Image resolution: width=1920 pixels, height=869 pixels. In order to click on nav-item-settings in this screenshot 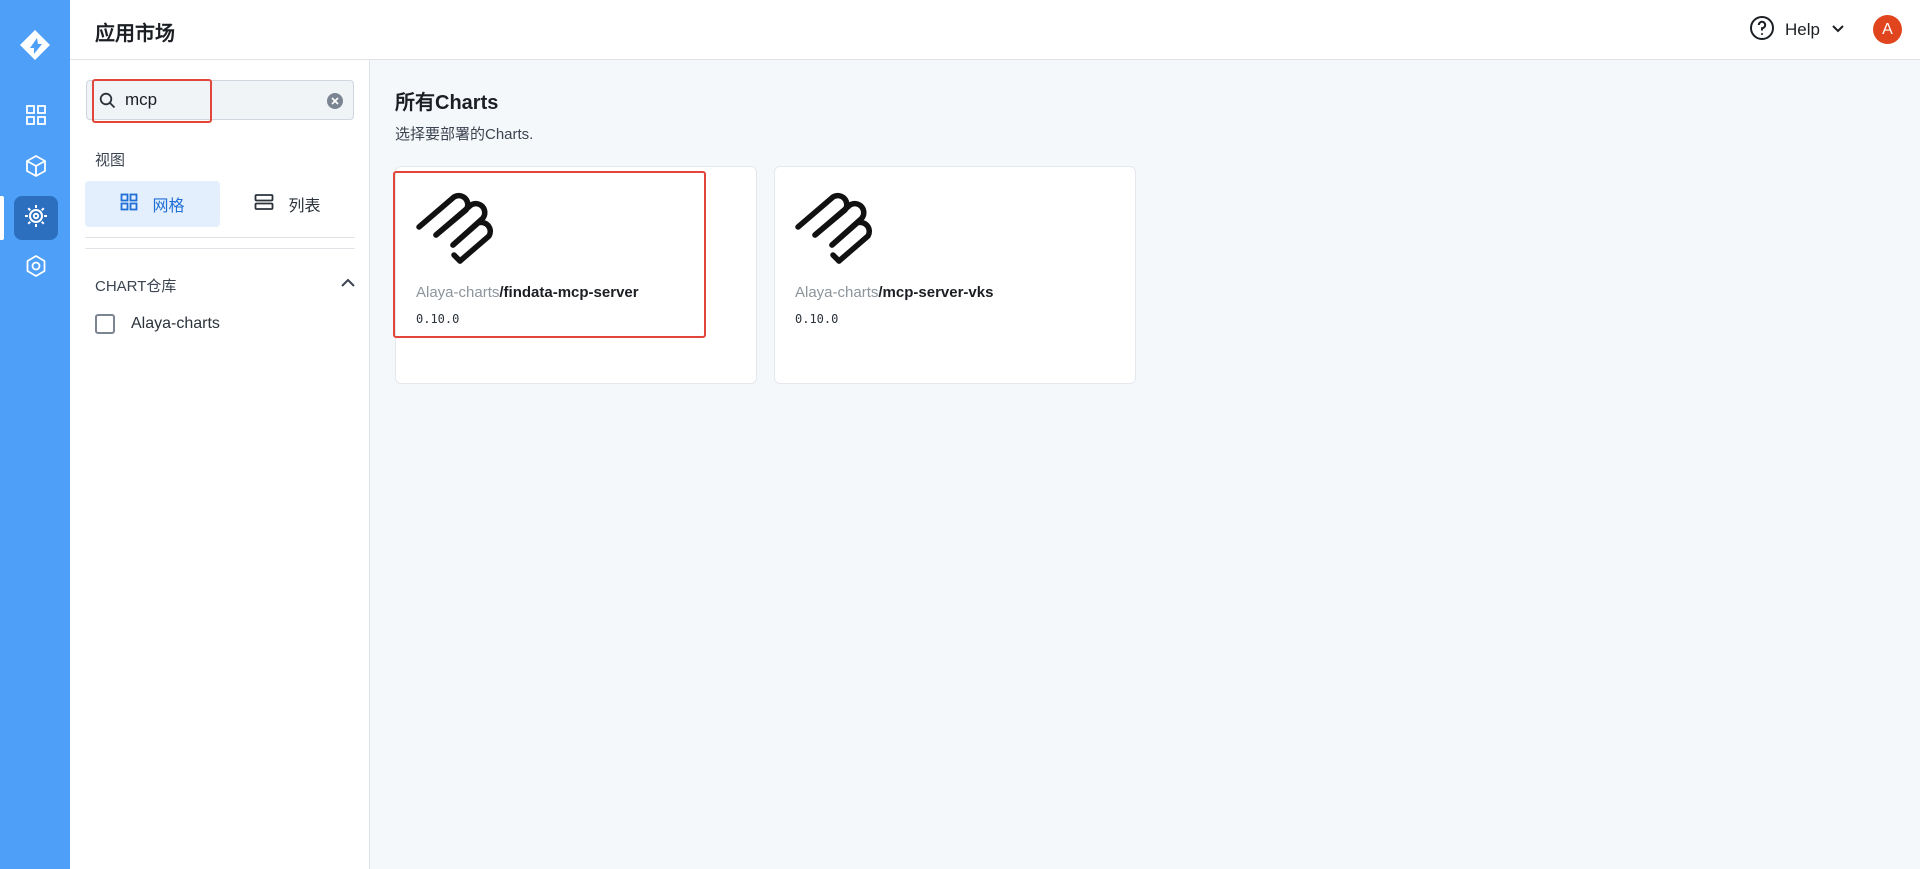, I will do `click(36, 268)`.